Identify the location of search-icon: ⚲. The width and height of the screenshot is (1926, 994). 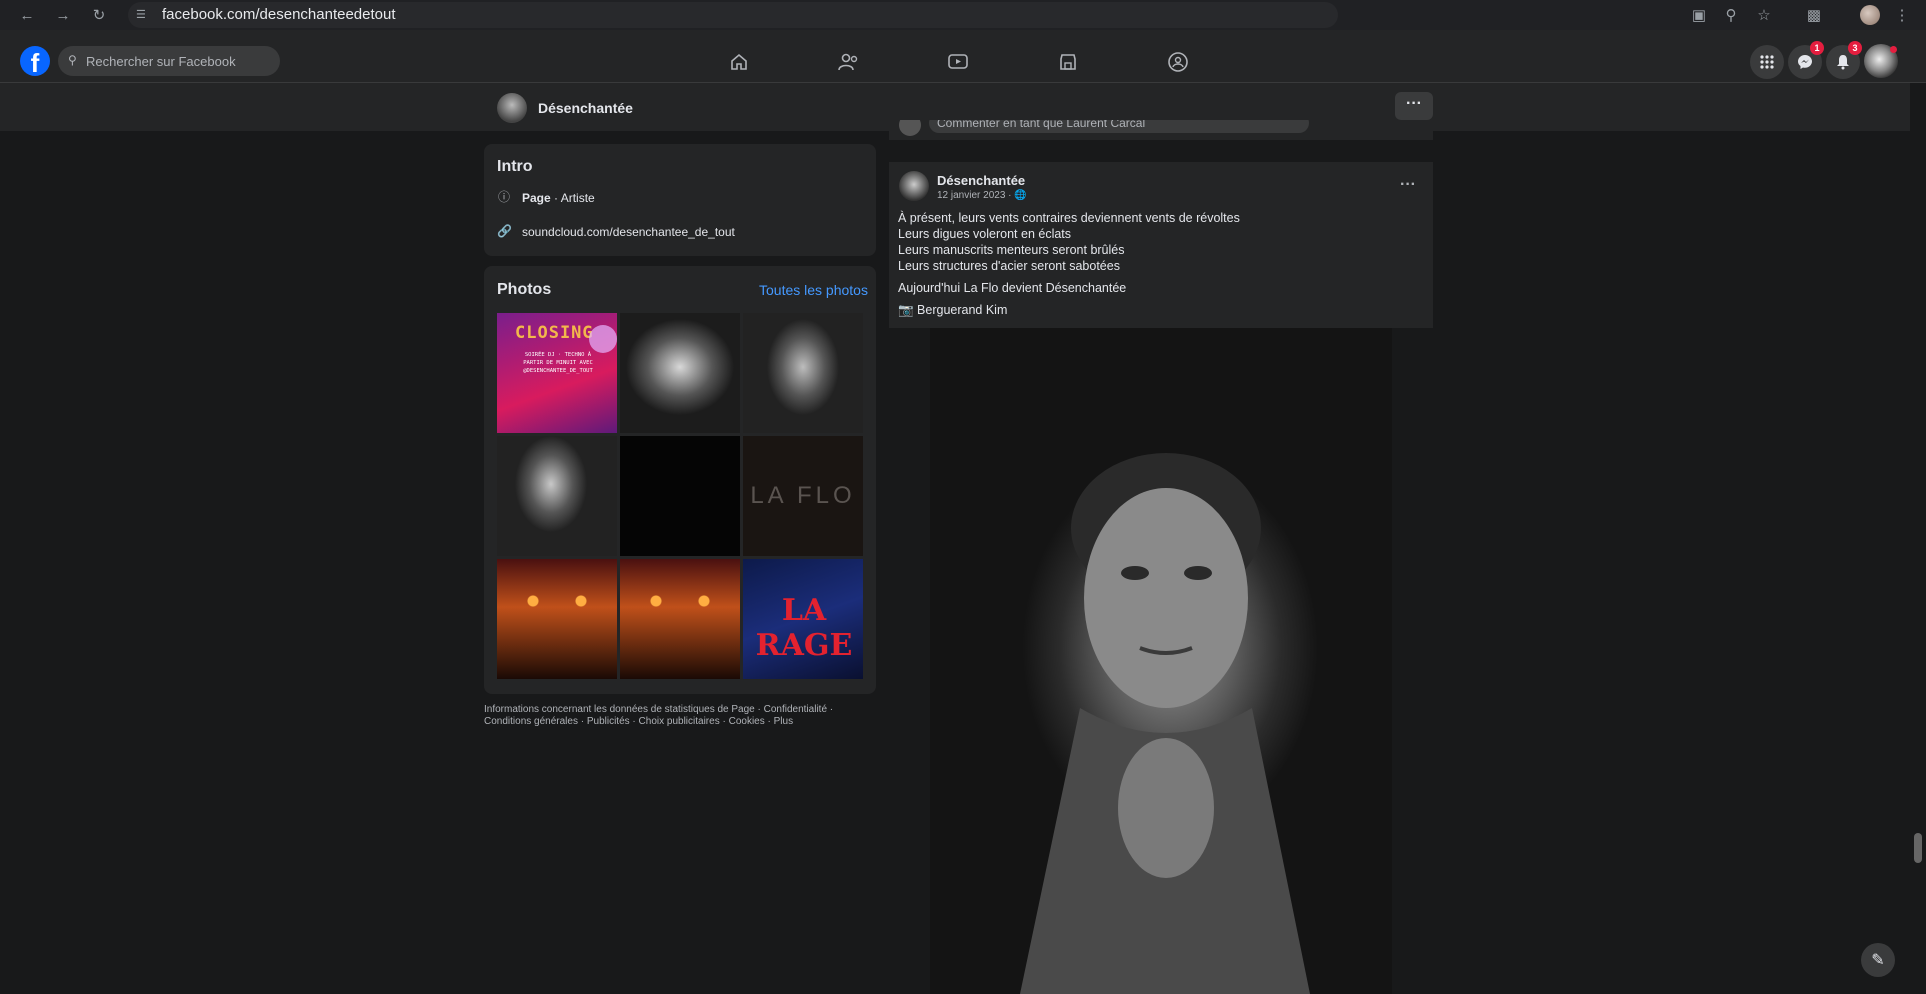
(72, 60).